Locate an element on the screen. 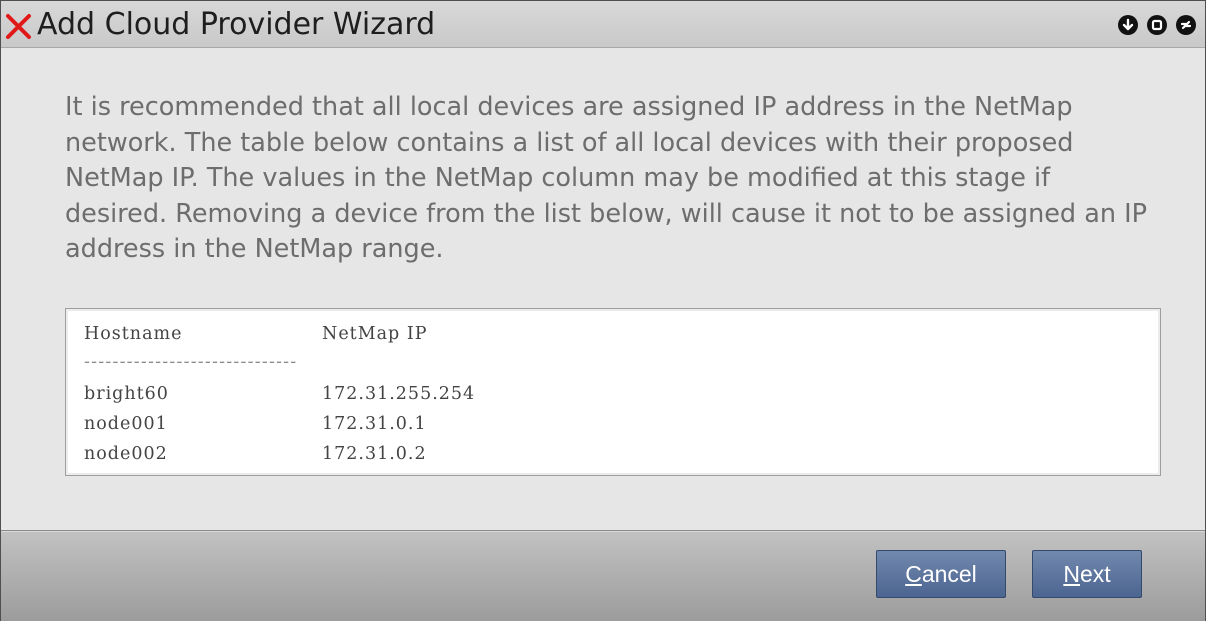  cancel-button: Cancel is located at coordinates (941, 574).